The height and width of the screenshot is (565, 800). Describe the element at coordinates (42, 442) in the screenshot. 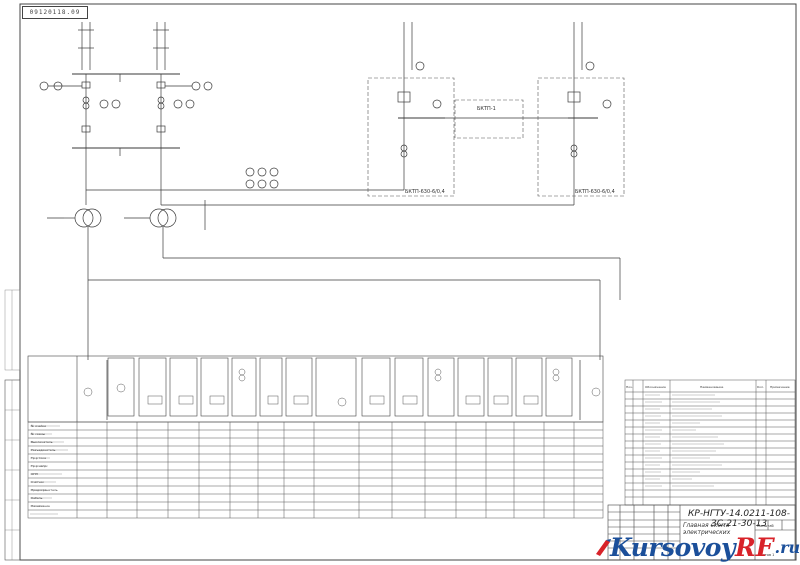

I see `panel-row-label: Выключатель` at that location.